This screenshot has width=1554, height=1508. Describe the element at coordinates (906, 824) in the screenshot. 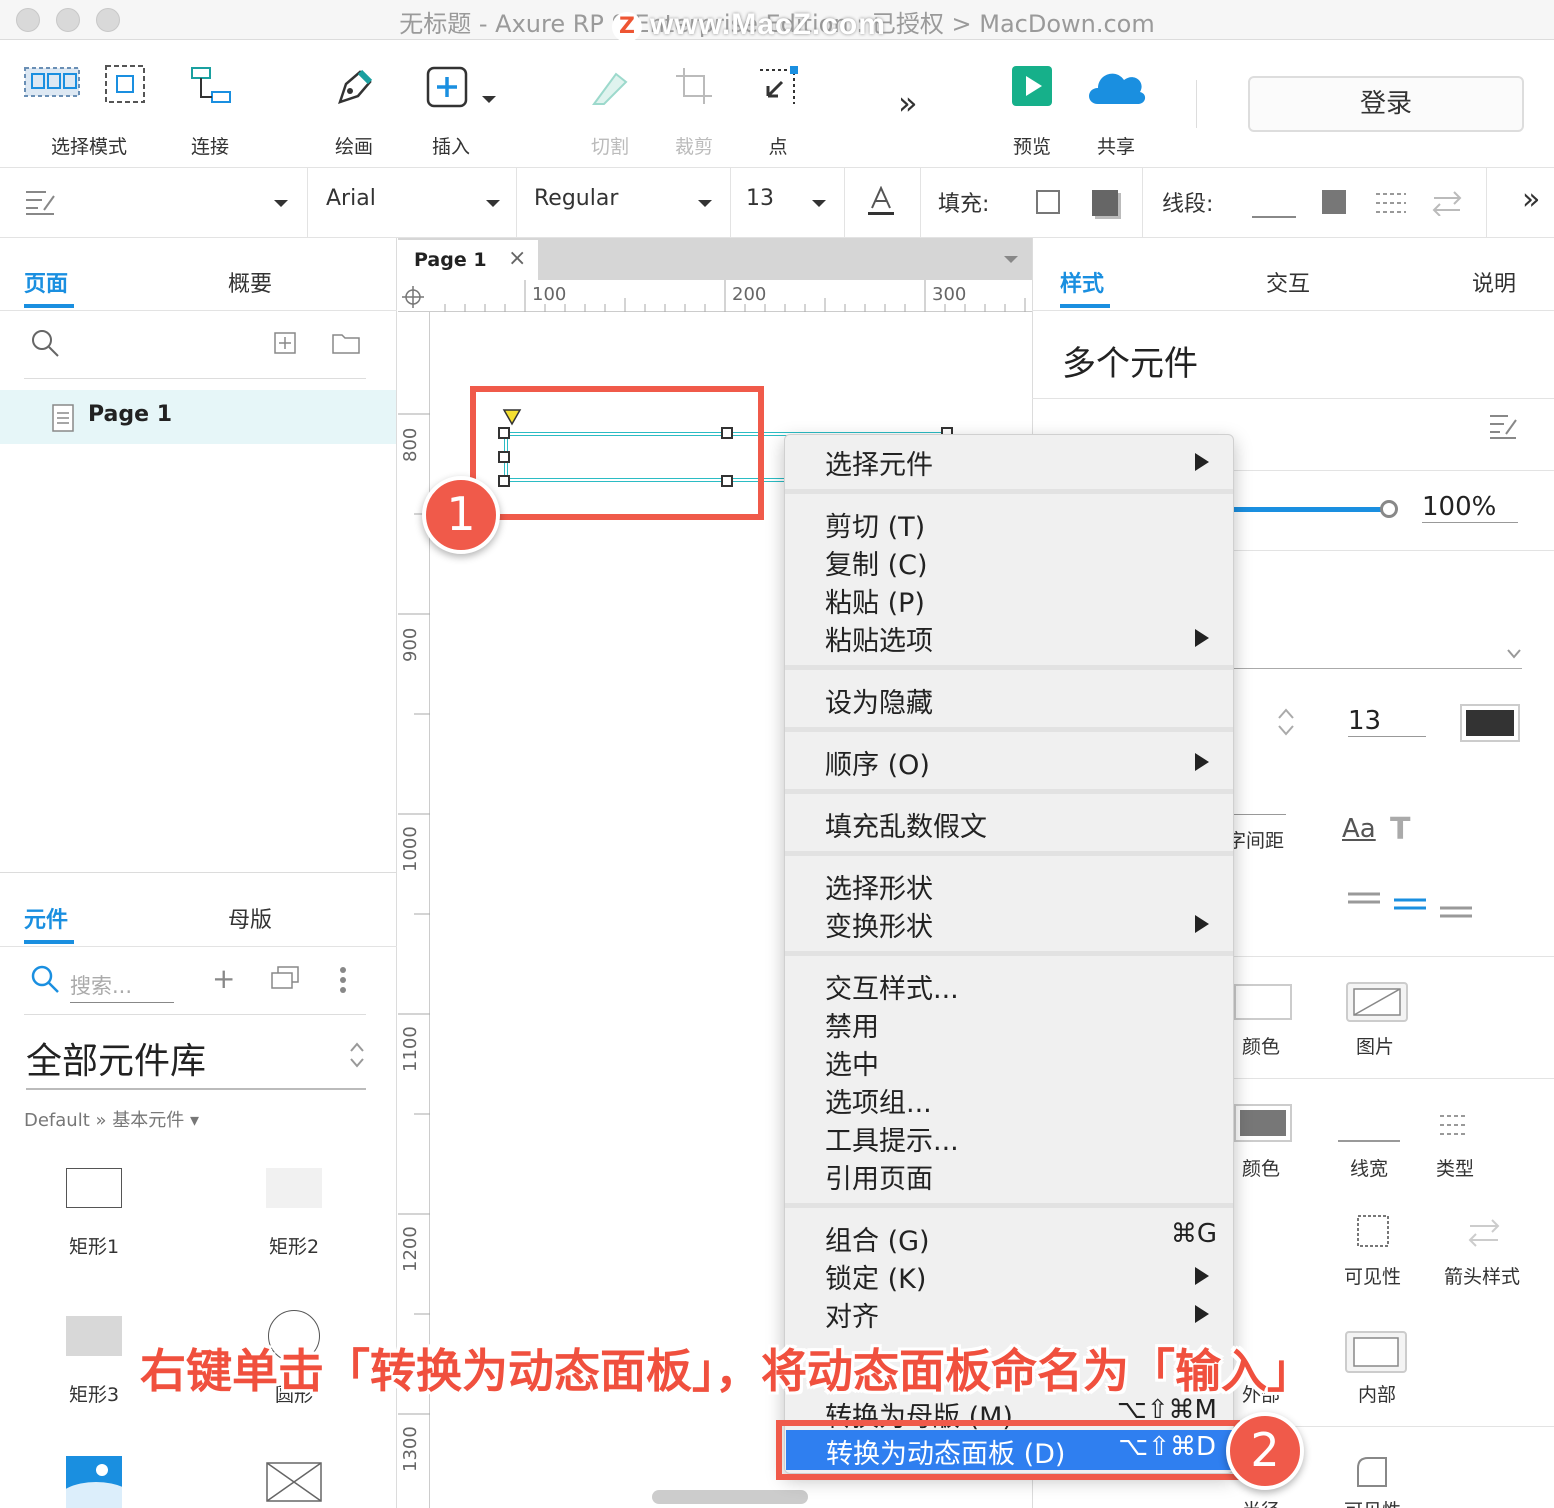

I see `menu-fill-lorem: 填充乱数假文` at that location.